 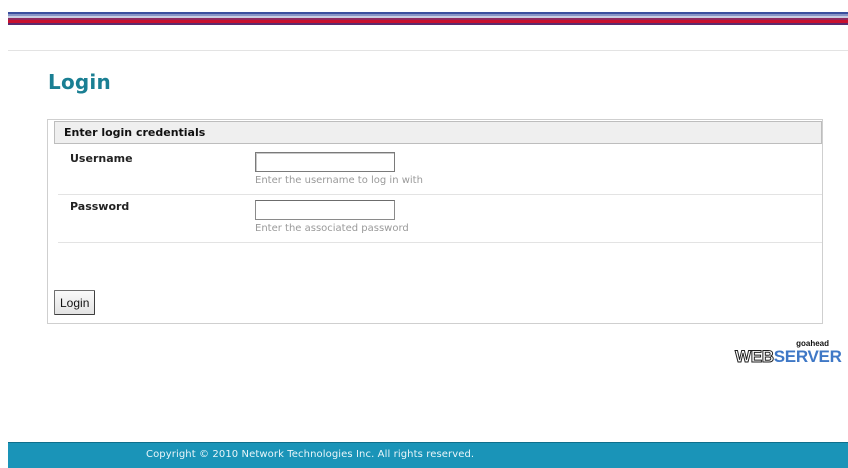 I want to click on header-decoration, so click(x=428, y=26).